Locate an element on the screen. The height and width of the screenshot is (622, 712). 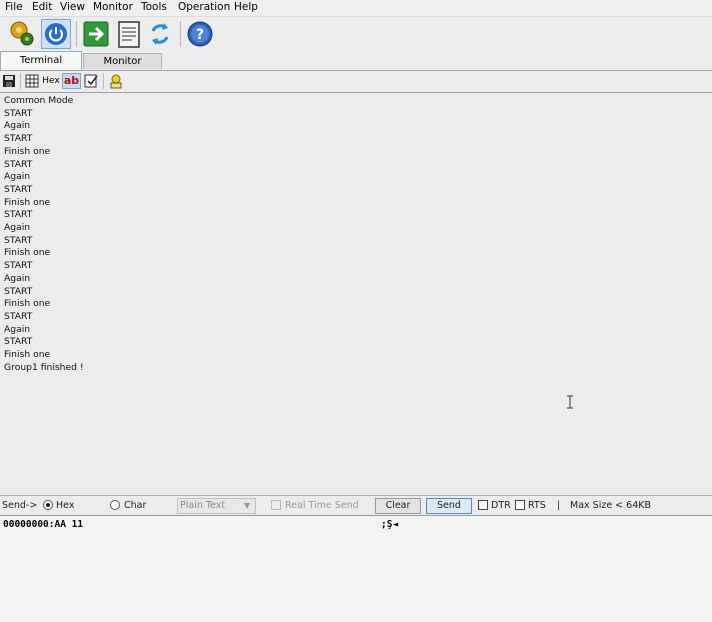
send-ascii-preview: ;Ş◄ is located at coordinates (390, 524).